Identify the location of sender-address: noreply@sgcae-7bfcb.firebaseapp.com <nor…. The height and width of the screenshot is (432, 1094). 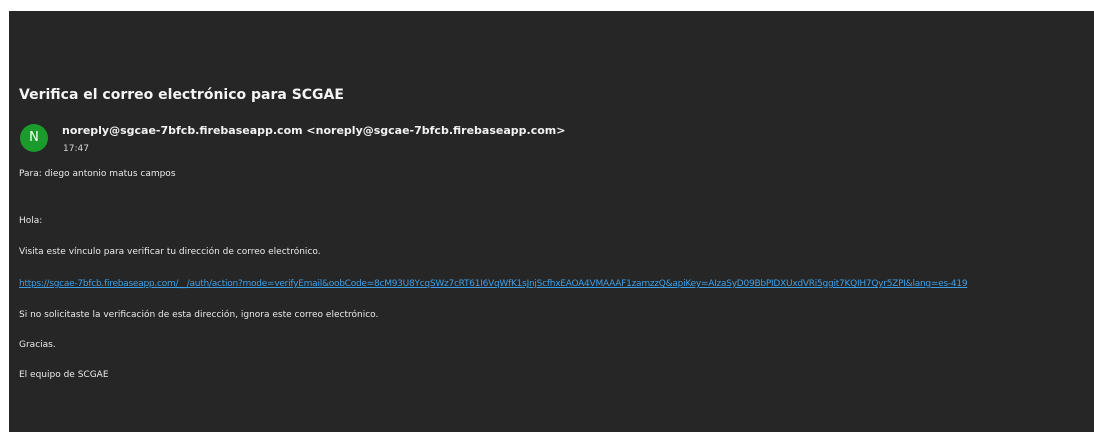
(313, 130).